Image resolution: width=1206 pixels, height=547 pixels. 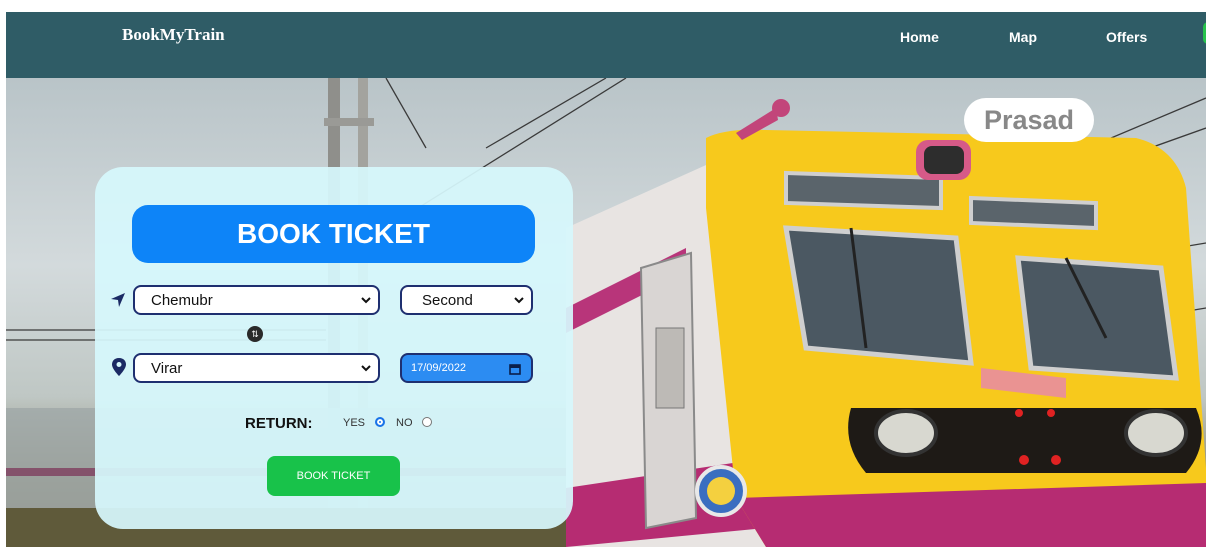 What do you see at coordinates (167, 368) in the screenshot?
I see `to-station-value: Virar` at bounding box center [167, 368].